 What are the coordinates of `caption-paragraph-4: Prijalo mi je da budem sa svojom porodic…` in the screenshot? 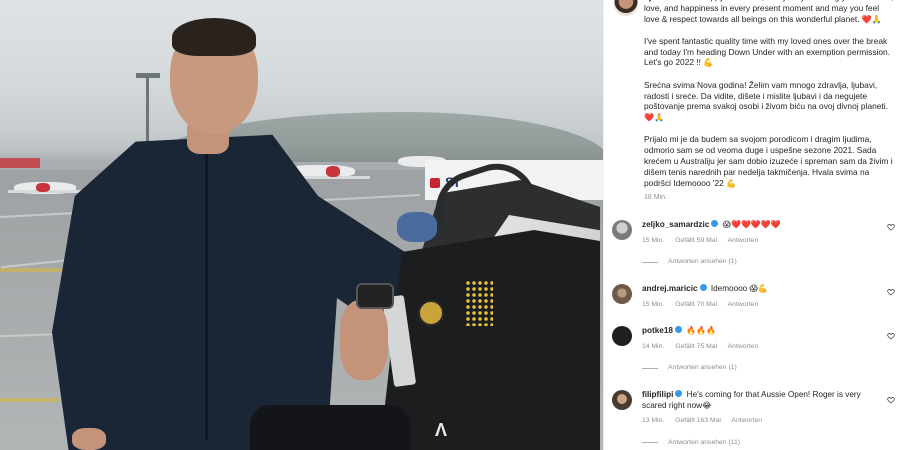 It's located at (768, 161).